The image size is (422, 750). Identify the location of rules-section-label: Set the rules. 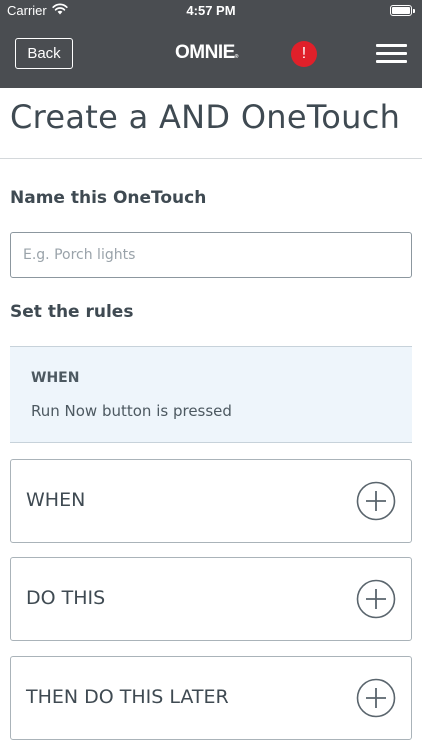
(72, 312).